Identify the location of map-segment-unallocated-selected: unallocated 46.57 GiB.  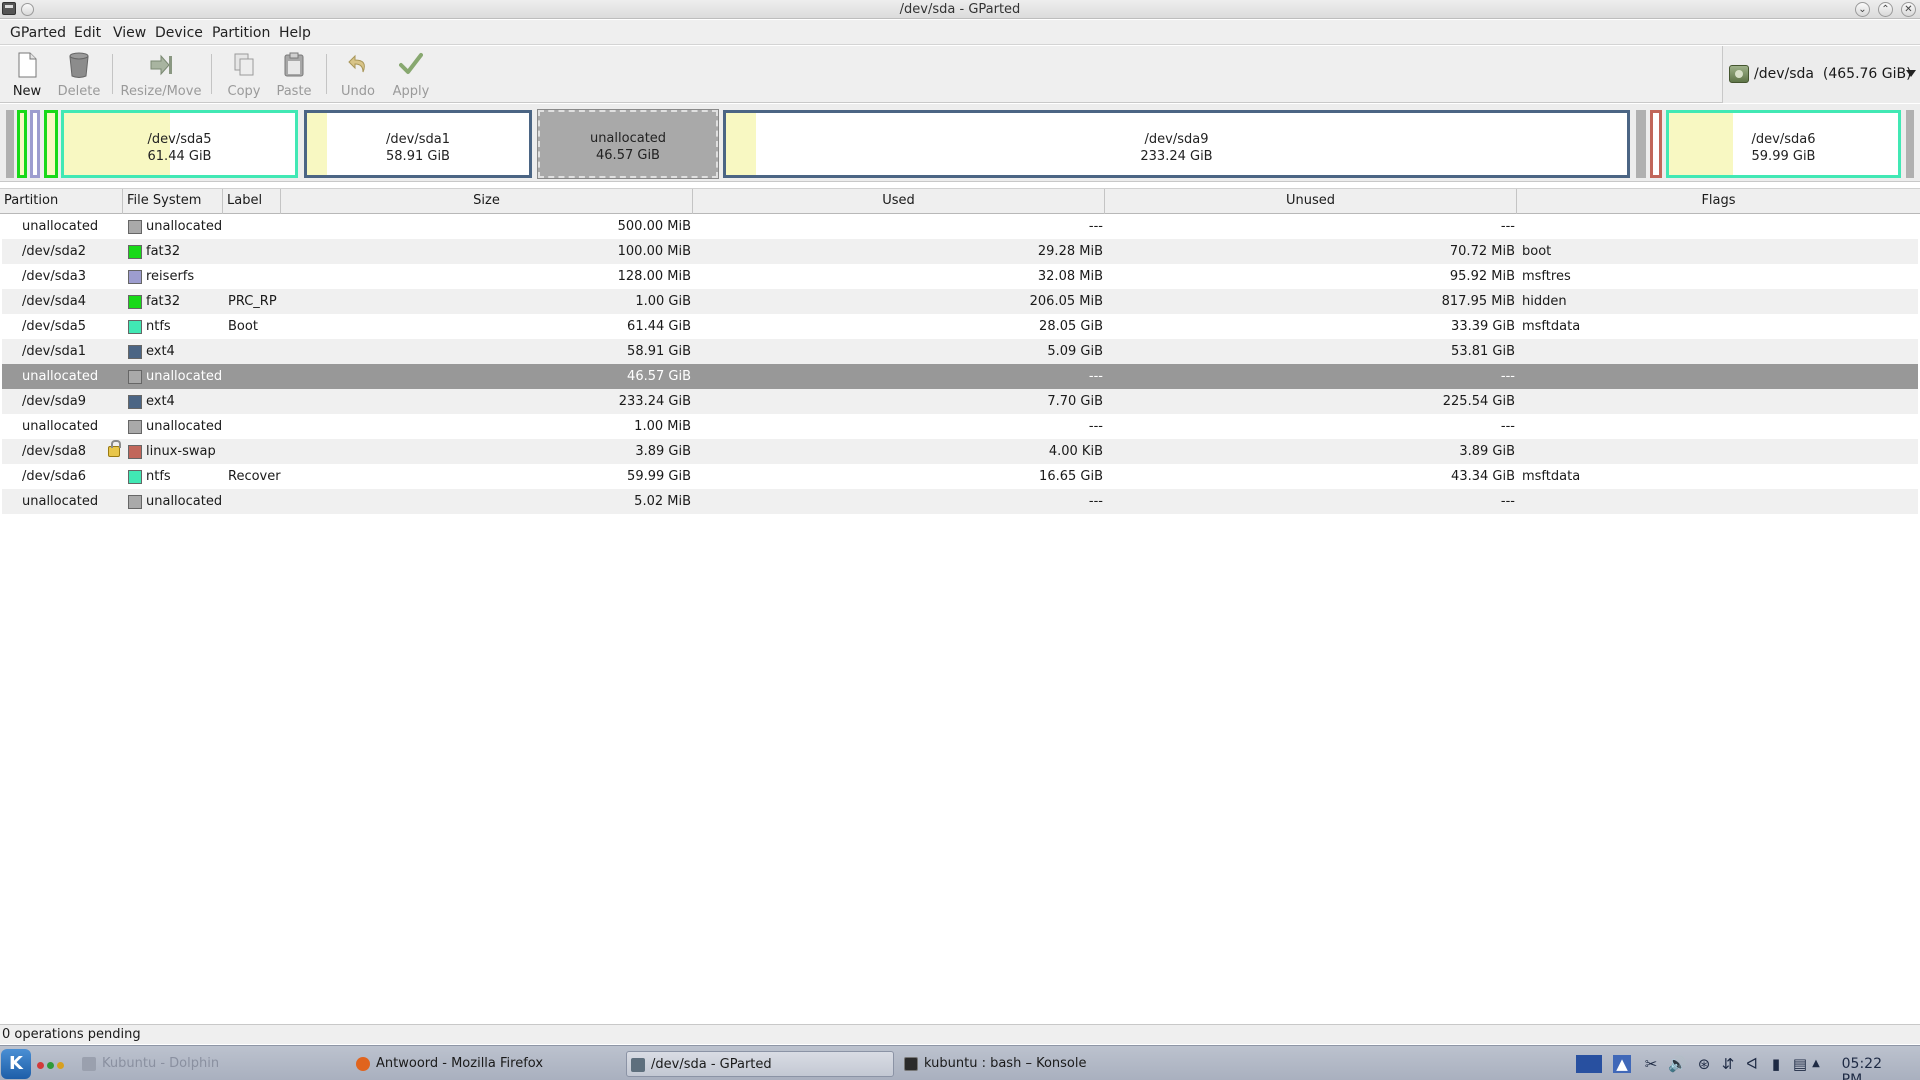
(628, 144).